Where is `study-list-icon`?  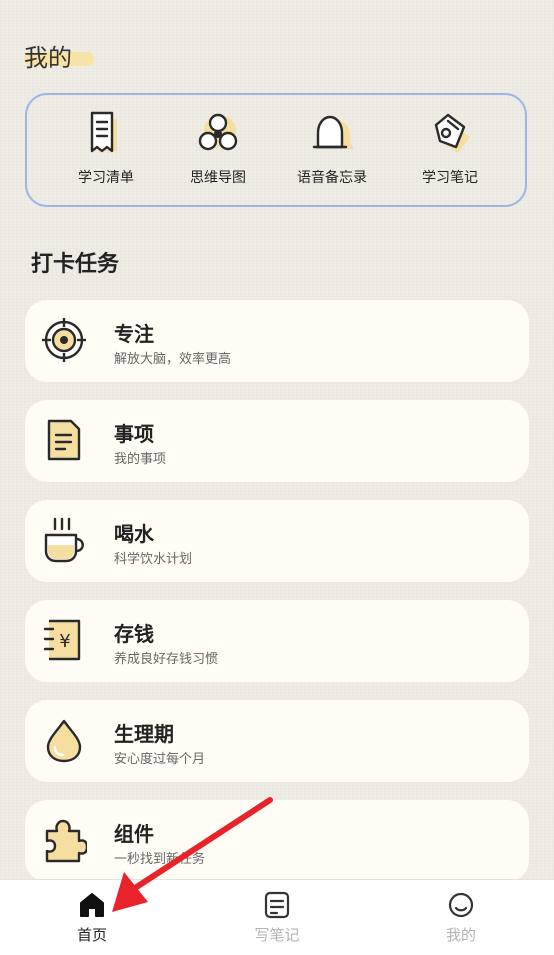
study-list-icon is located at coordinates (106, 135).